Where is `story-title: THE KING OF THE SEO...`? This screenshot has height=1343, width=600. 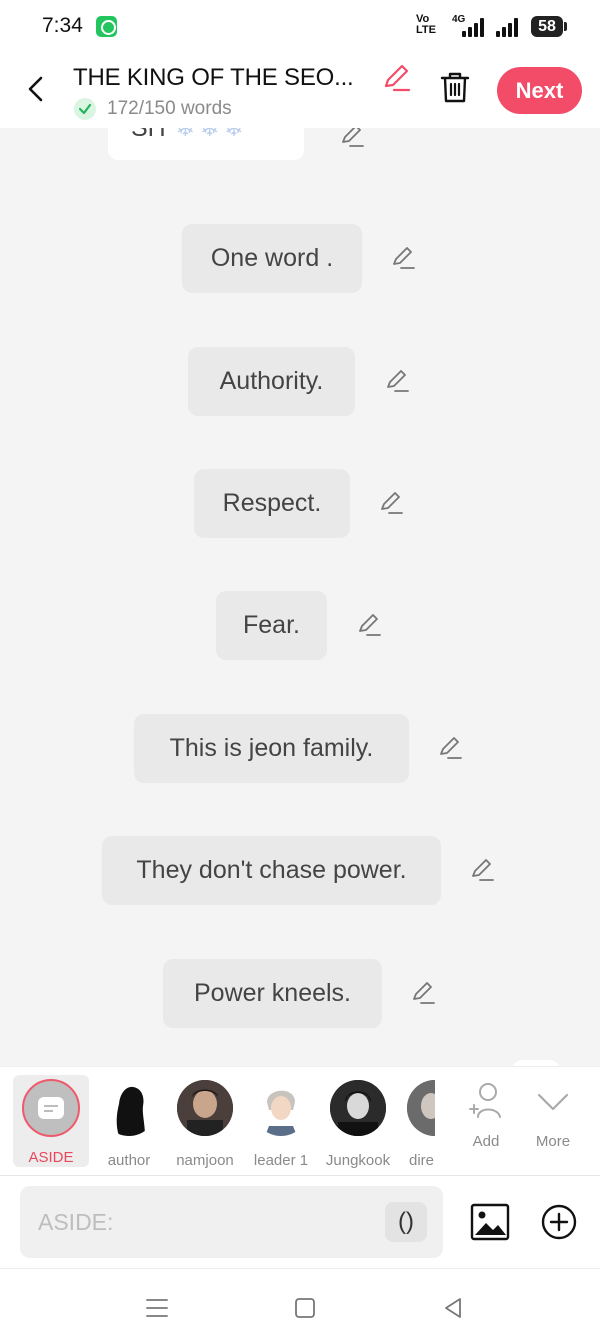
story-title: THE KING OF THE SEO... is located at coordinates (213, 77).